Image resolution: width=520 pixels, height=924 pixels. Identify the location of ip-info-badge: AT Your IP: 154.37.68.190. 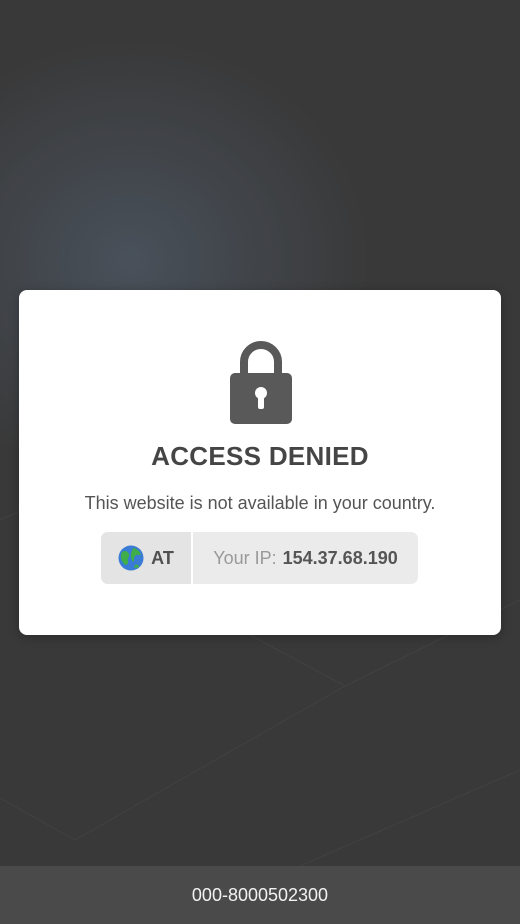
(259, 558).